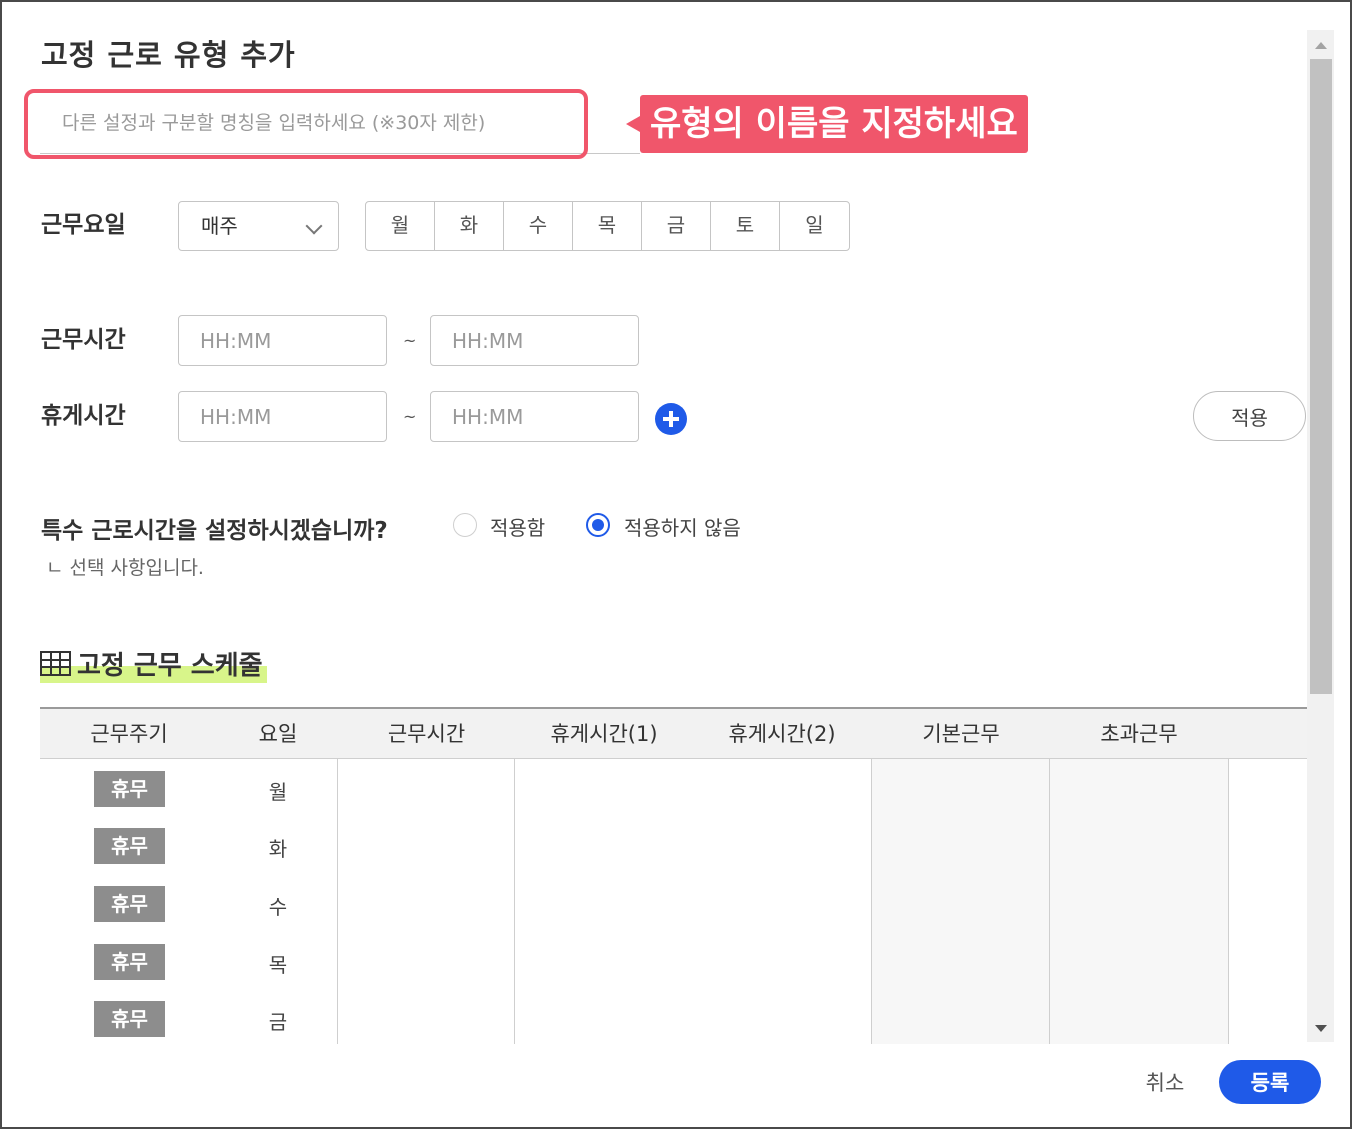 This screenshot has height=1129, width=1352. I want to click on optional-note: ㄴ 선택 사항입니다., so click(125, 568).